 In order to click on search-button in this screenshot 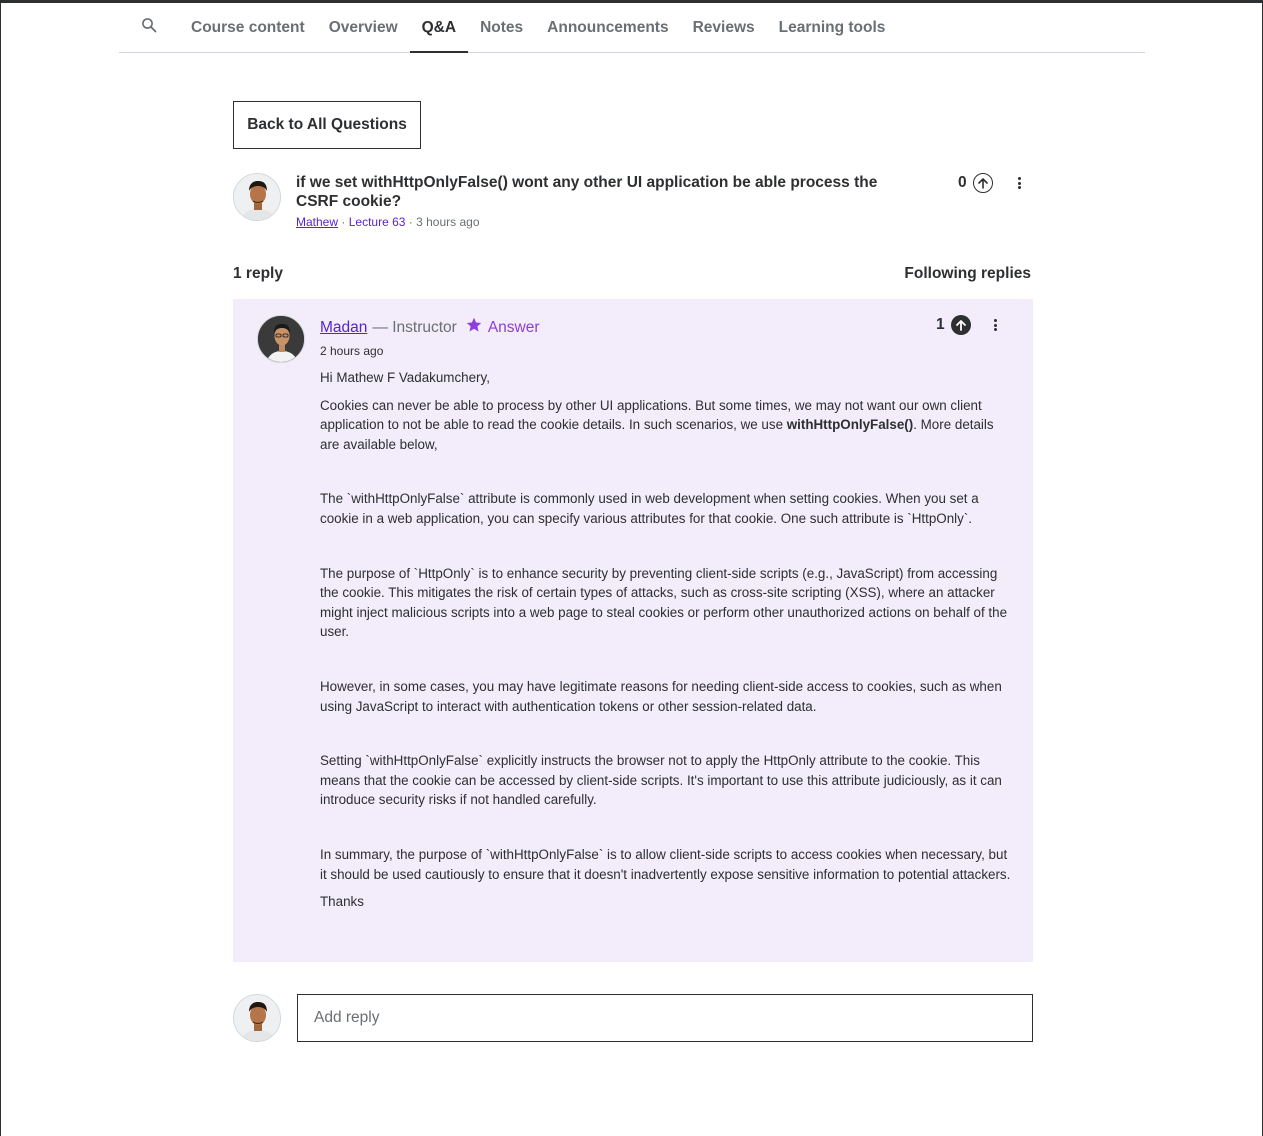, I will do `click(149, 27)`.